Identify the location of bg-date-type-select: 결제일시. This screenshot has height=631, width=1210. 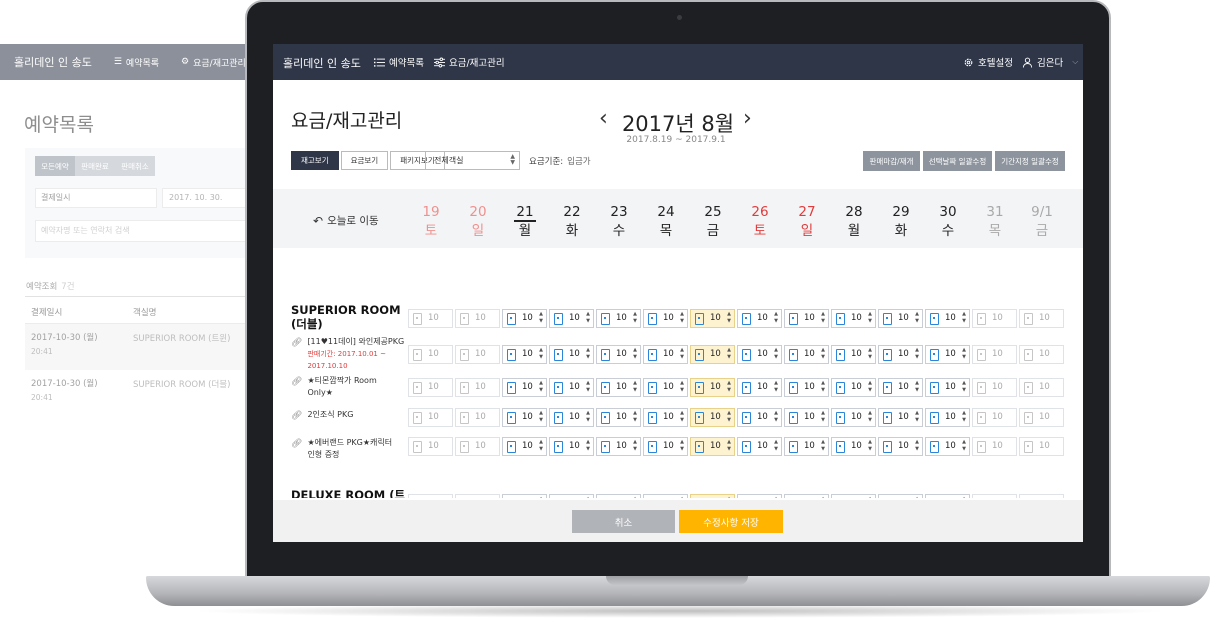
(96, 198).